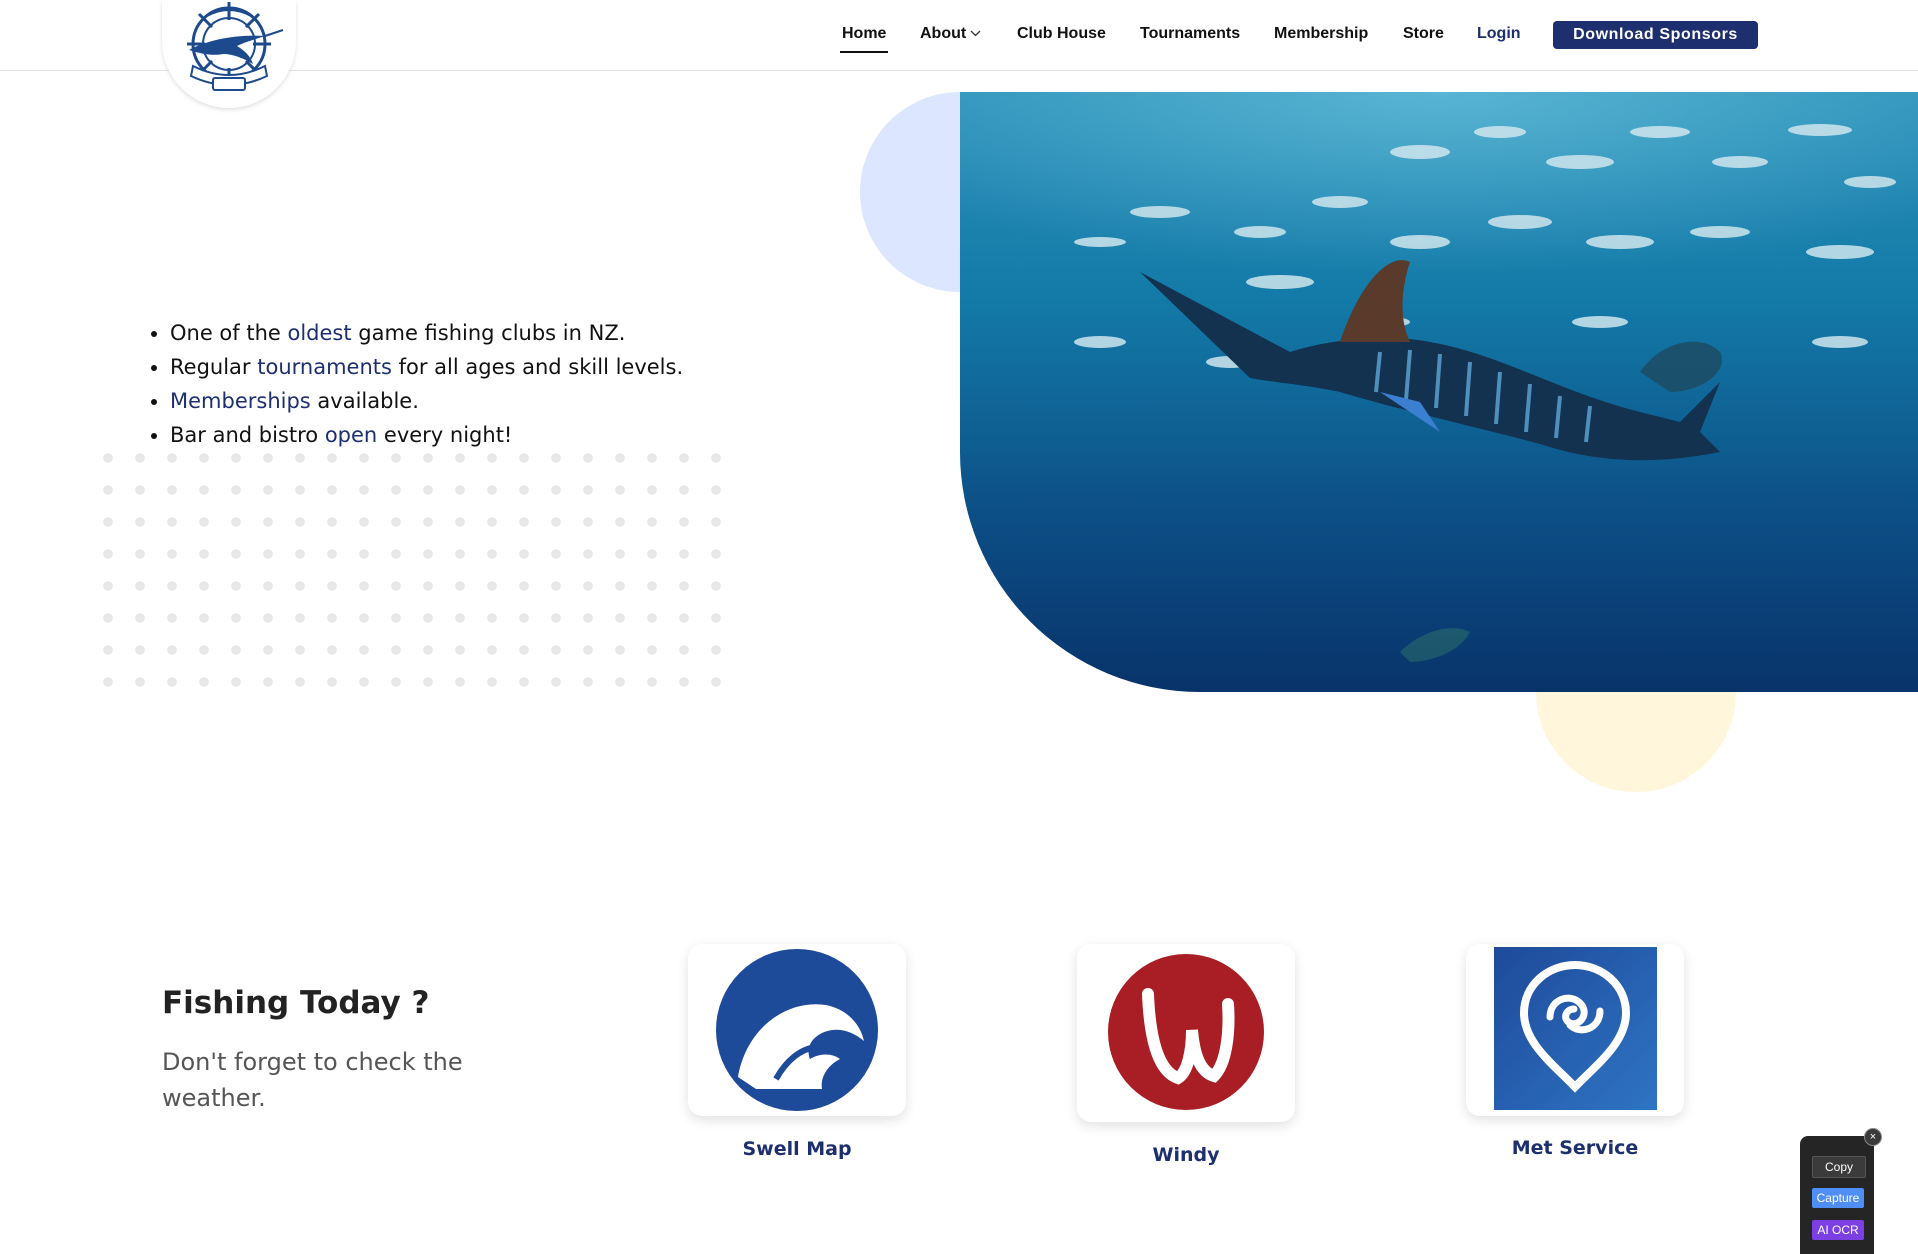 The image size is (1918, 1254). Describe the element at coordinates (247, 435) in the screenshot. I see `bullet-text: Bar and bistro` at that location.